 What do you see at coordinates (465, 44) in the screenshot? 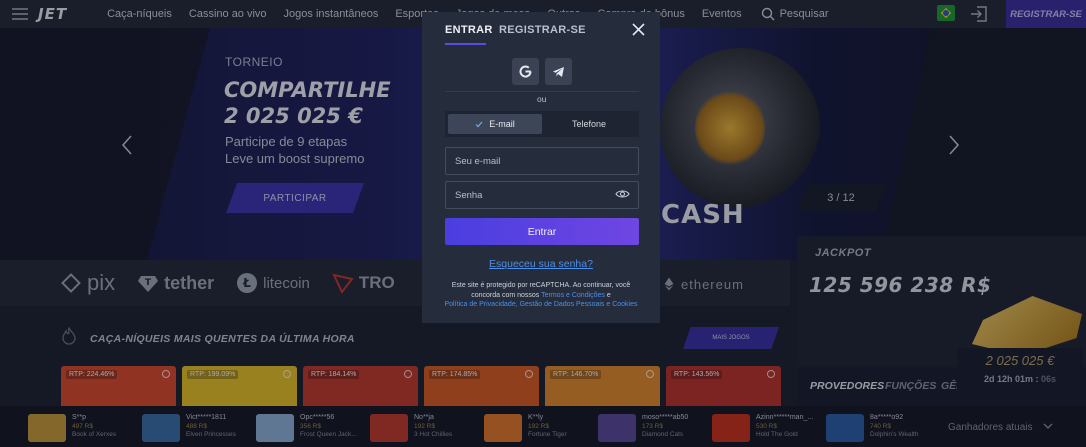
I see `active-tab-indicator` at bounding box center [465, 44].